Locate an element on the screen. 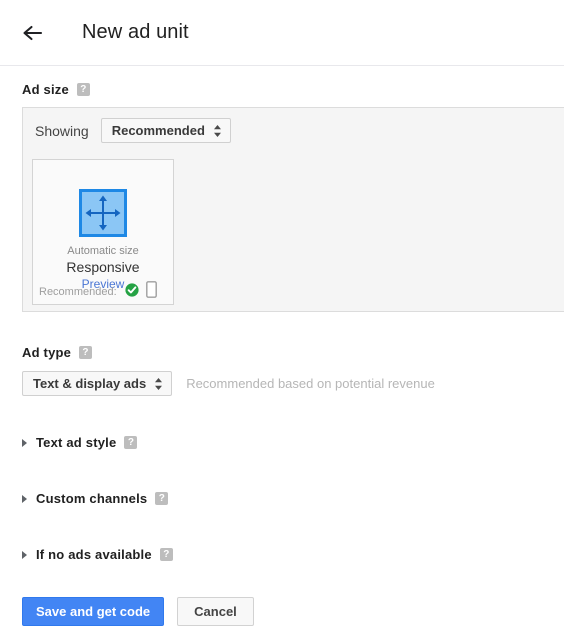 The image size is (564, 640). arrow-left-icon is located at coordinates (33, 33).